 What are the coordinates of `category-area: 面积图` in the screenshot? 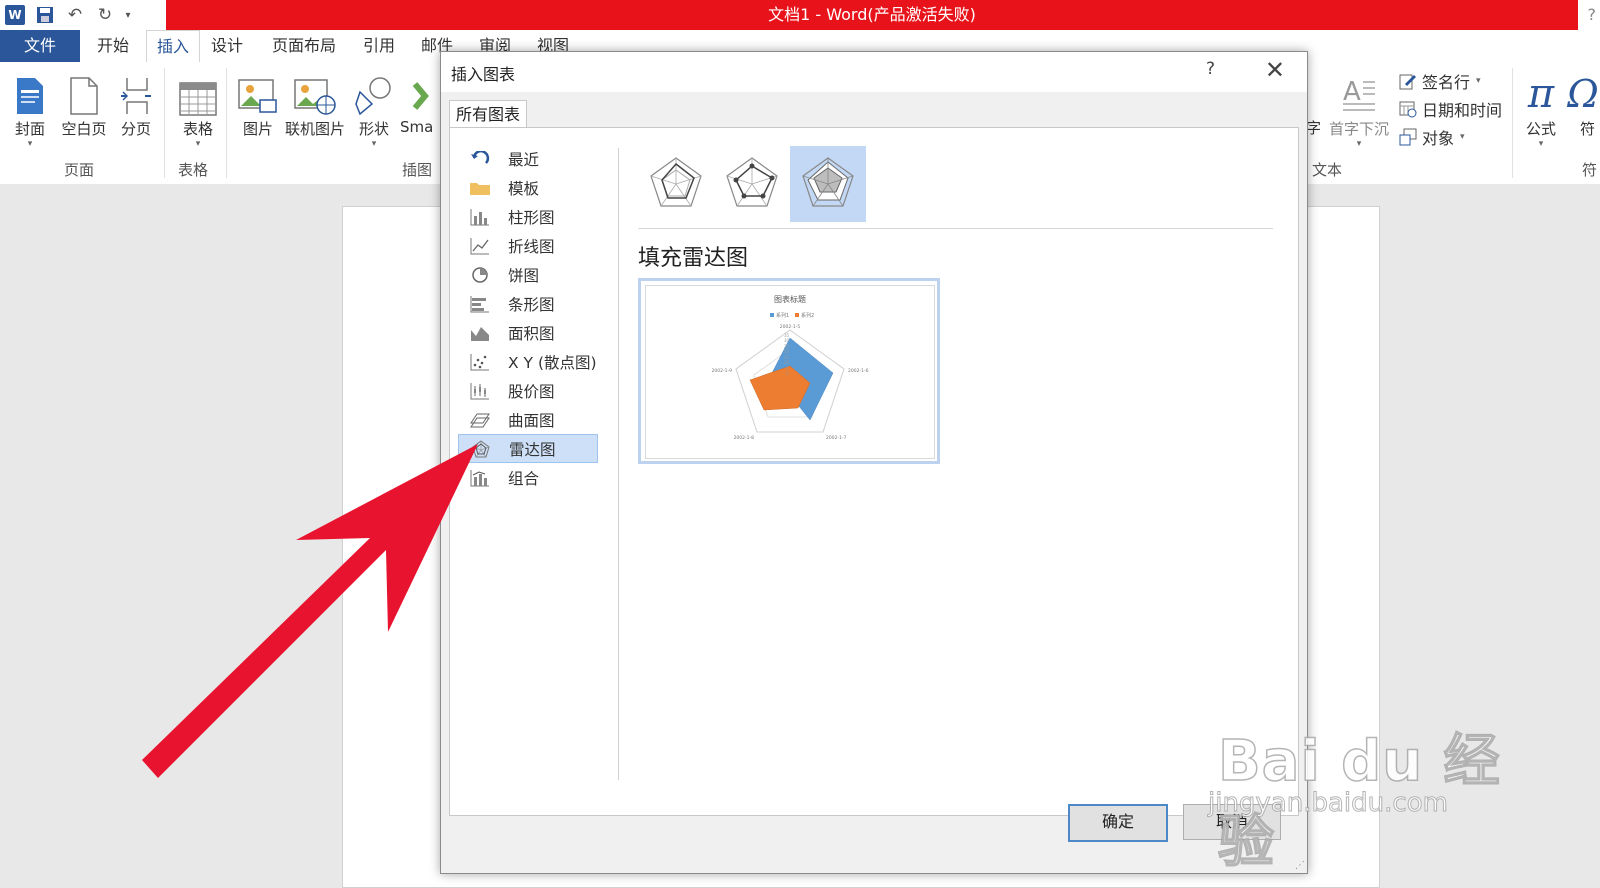 It's located at (528, 332).